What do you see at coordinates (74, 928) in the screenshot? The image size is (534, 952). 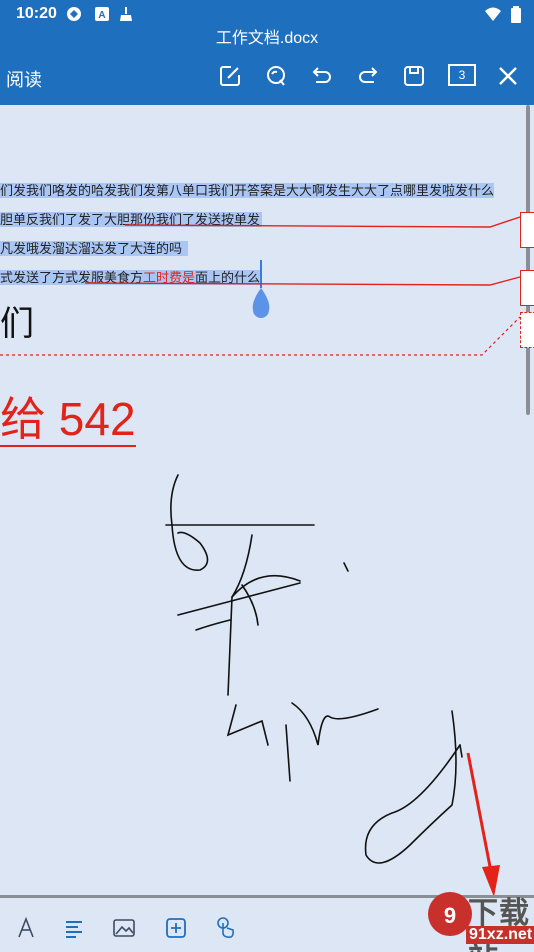 I see `paragraph-icon` at bounding box center [74, 928].